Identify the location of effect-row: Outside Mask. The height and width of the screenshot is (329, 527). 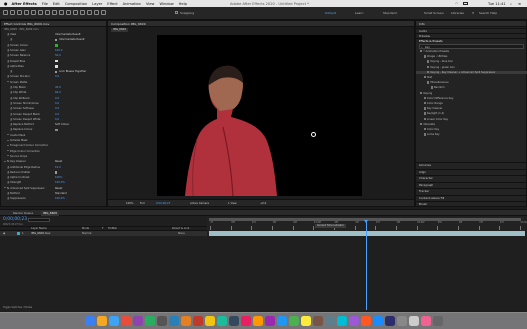
(54, 141).